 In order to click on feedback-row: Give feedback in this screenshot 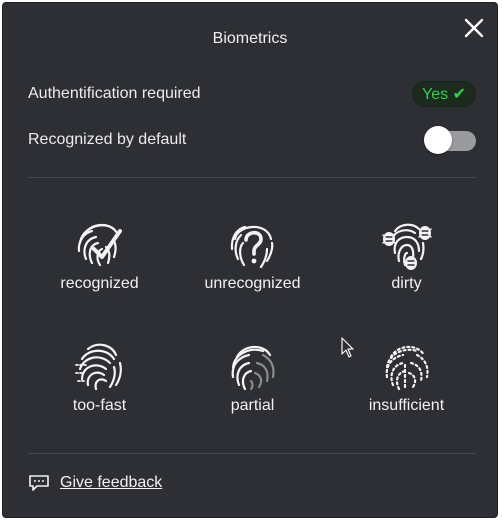, I will do `click(95, 483)`.